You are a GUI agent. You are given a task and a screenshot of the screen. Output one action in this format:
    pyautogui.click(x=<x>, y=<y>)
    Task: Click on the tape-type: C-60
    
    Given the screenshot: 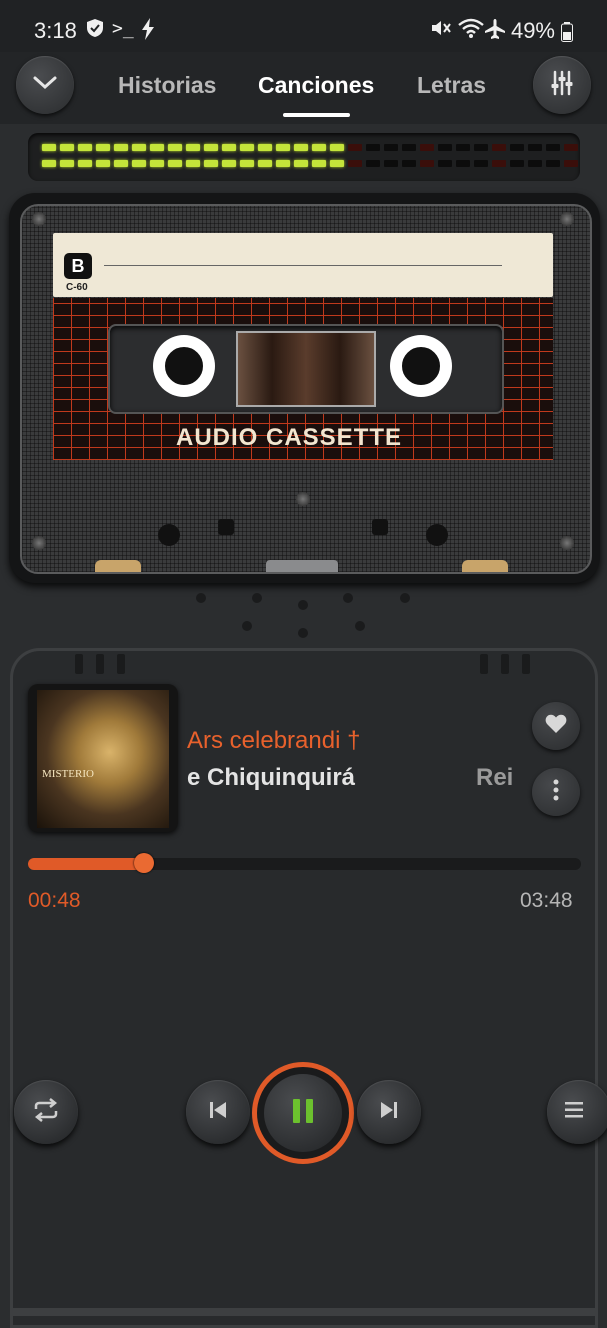 What is the action you would take?
    pyautogui.click(x=77, y=287)
    